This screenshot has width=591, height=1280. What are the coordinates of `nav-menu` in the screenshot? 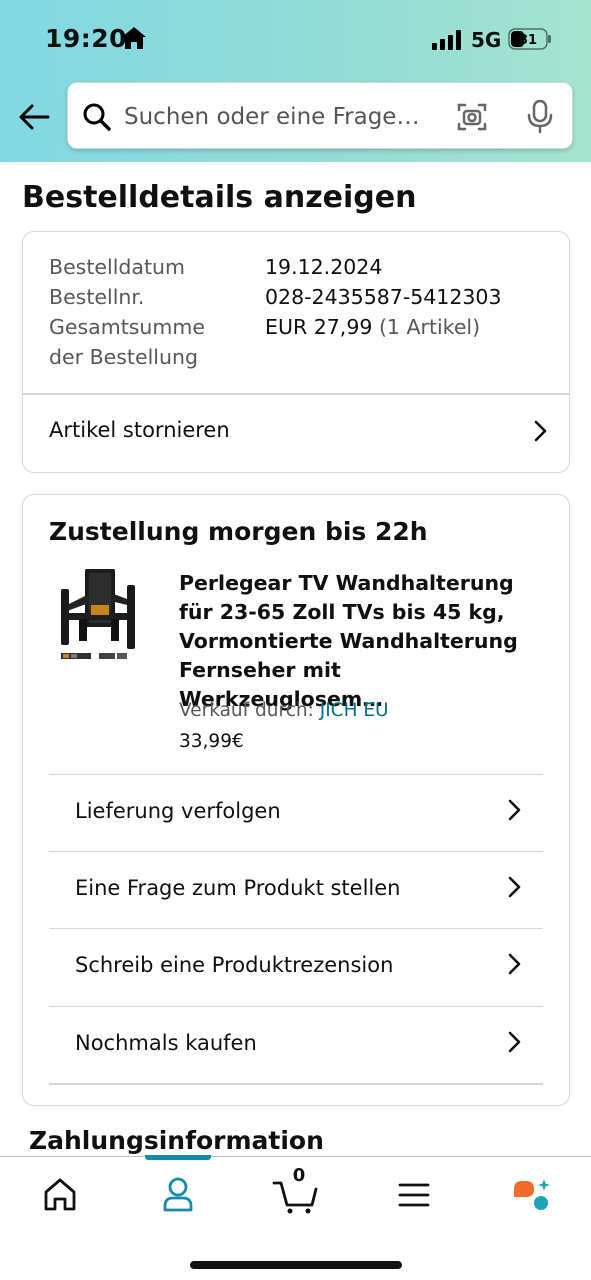 It's located at (414, 1194).